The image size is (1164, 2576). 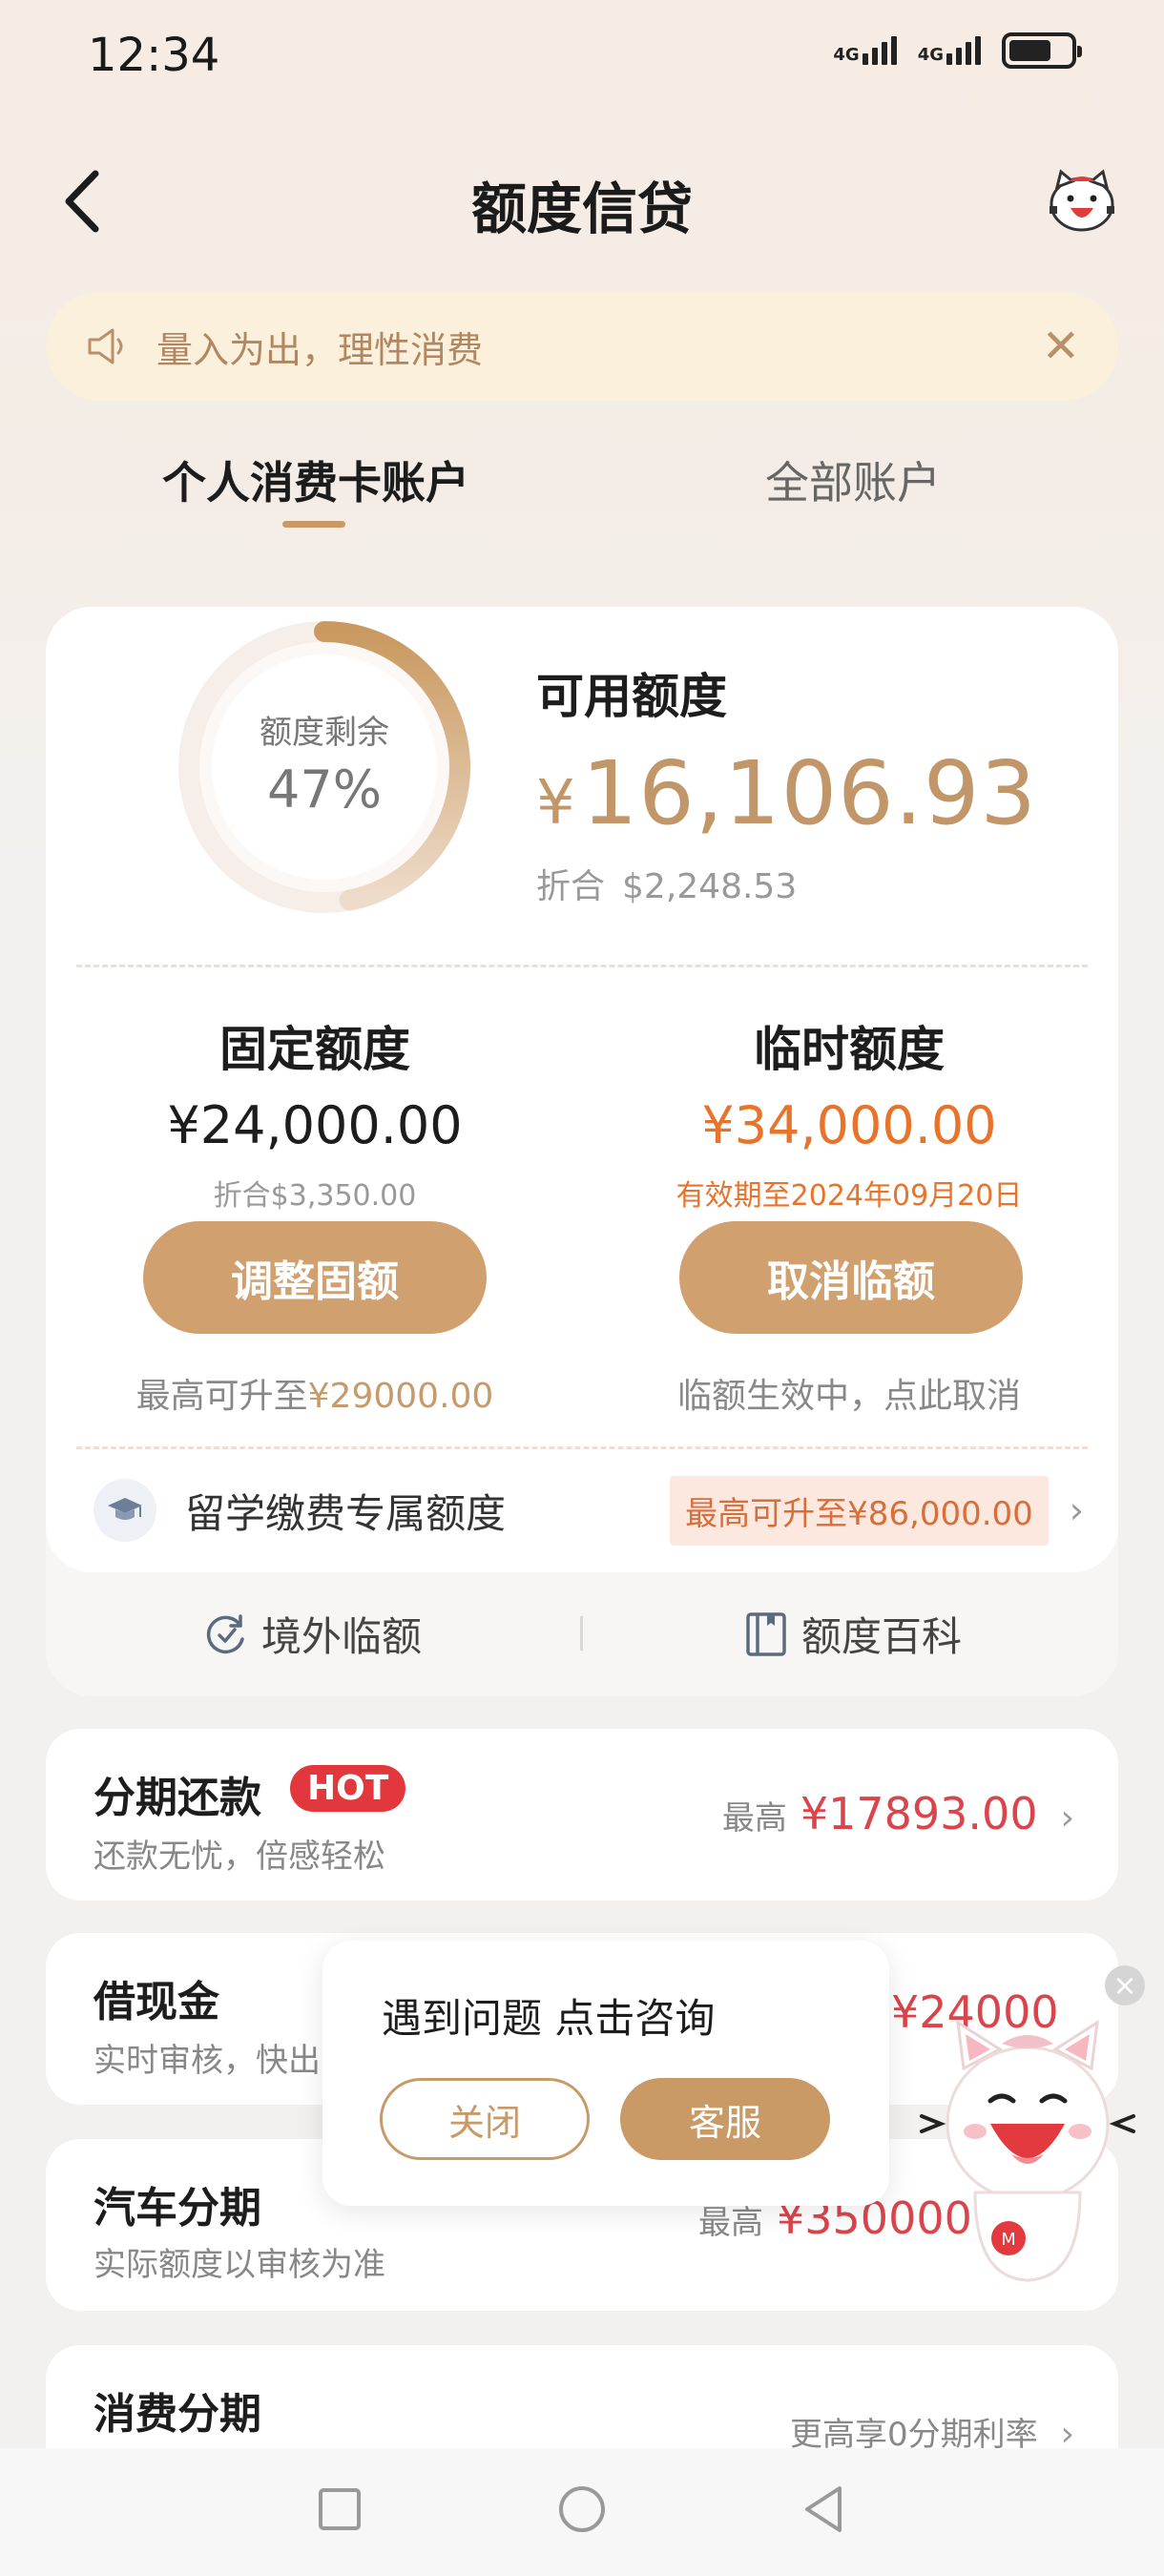 I want to click on tab-personal-account: 个人消费卡账户, so click(x=316, y=479).